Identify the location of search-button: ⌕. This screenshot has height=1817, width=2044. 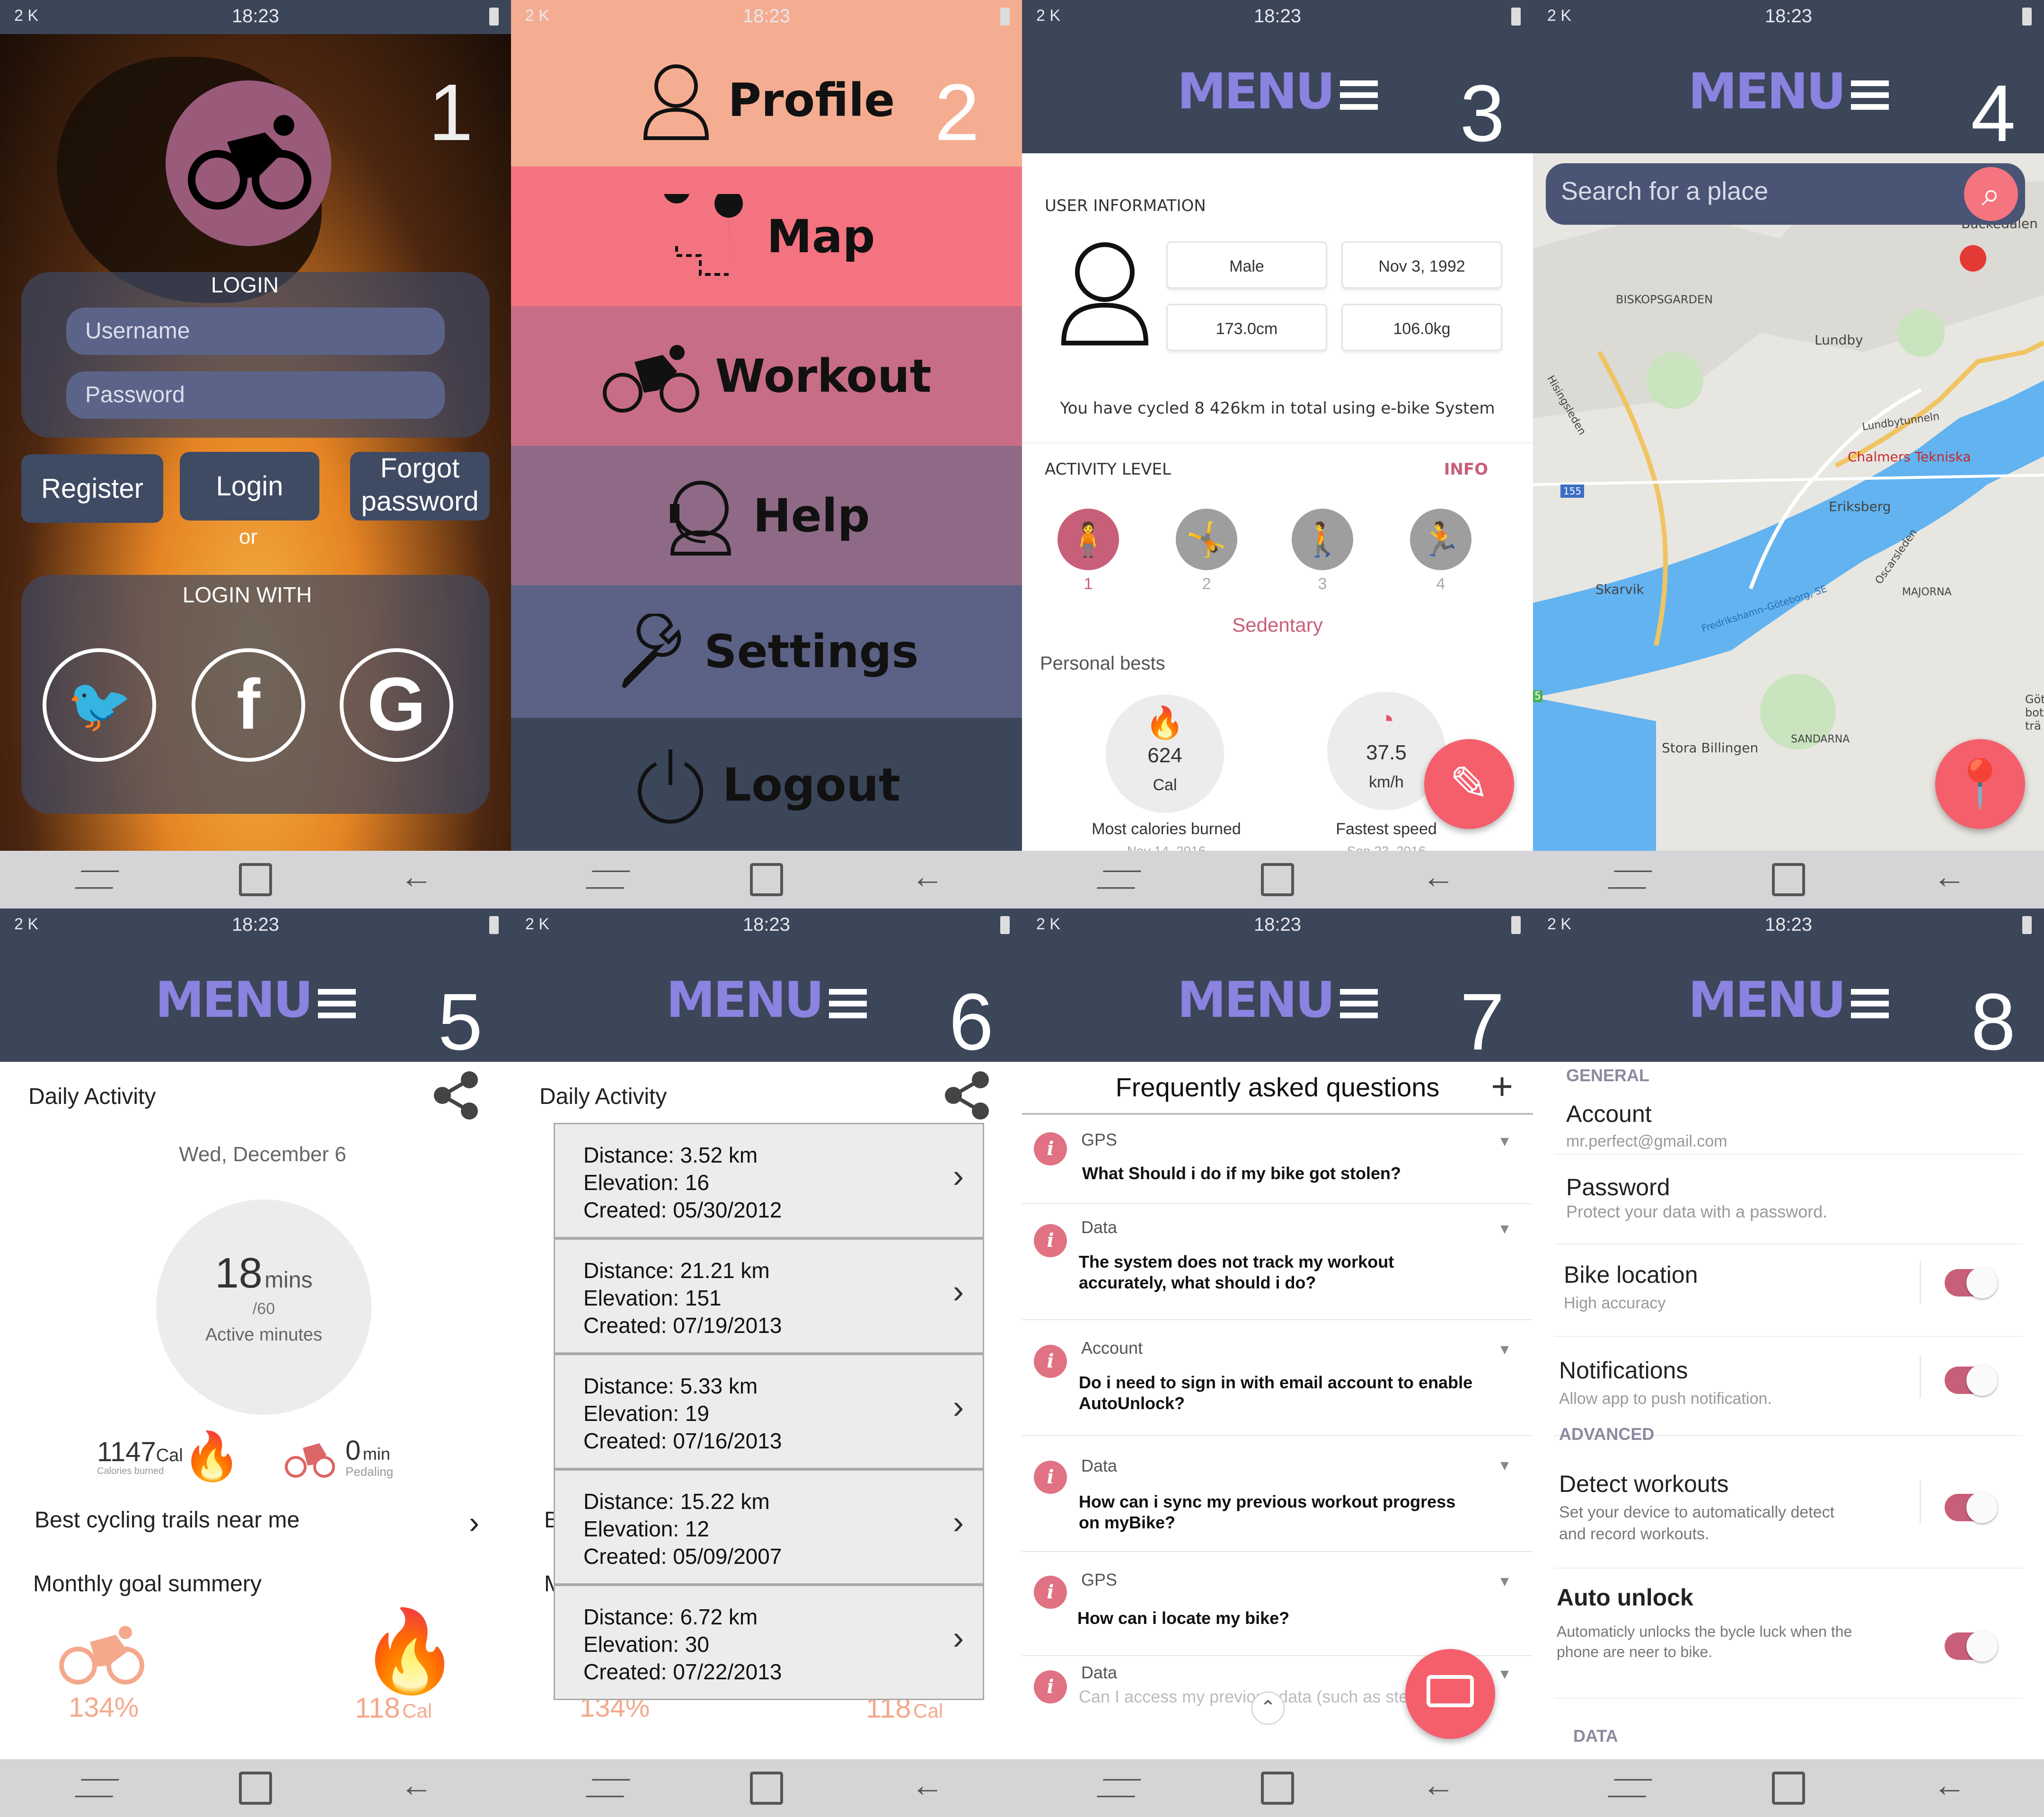
(1991, 194).